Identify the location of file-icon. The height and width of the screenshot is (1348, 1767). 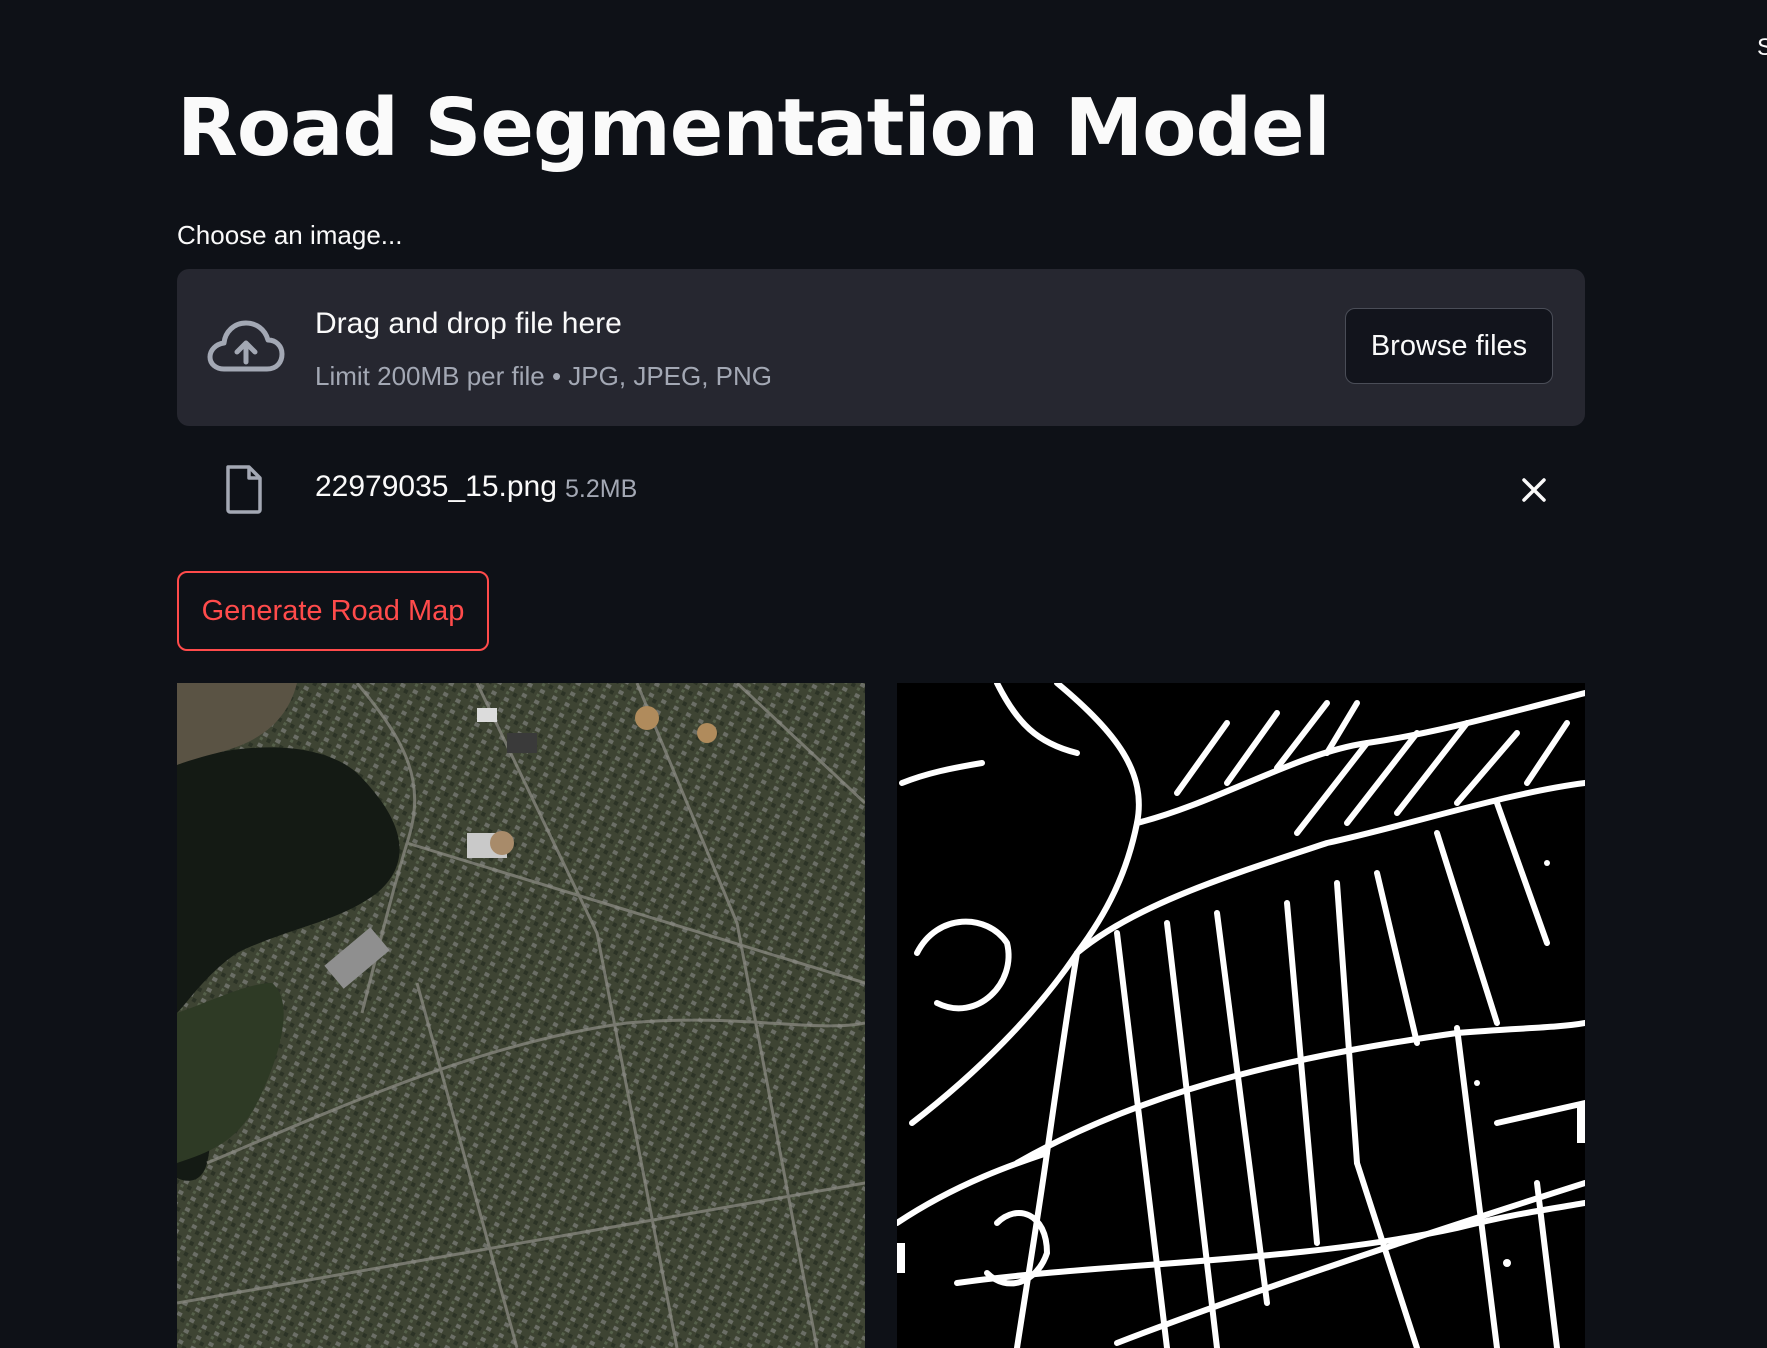
(244, 489).